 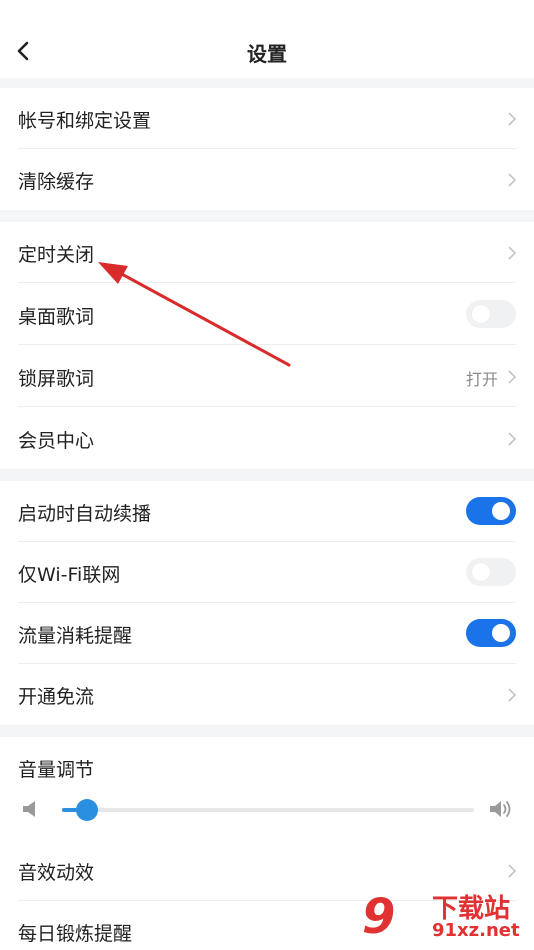 What do you see at coordinates (267, 511) in the screenshot?
I see `row-auto-resume: 启动时自动续播` at bounding box center [267, 511].